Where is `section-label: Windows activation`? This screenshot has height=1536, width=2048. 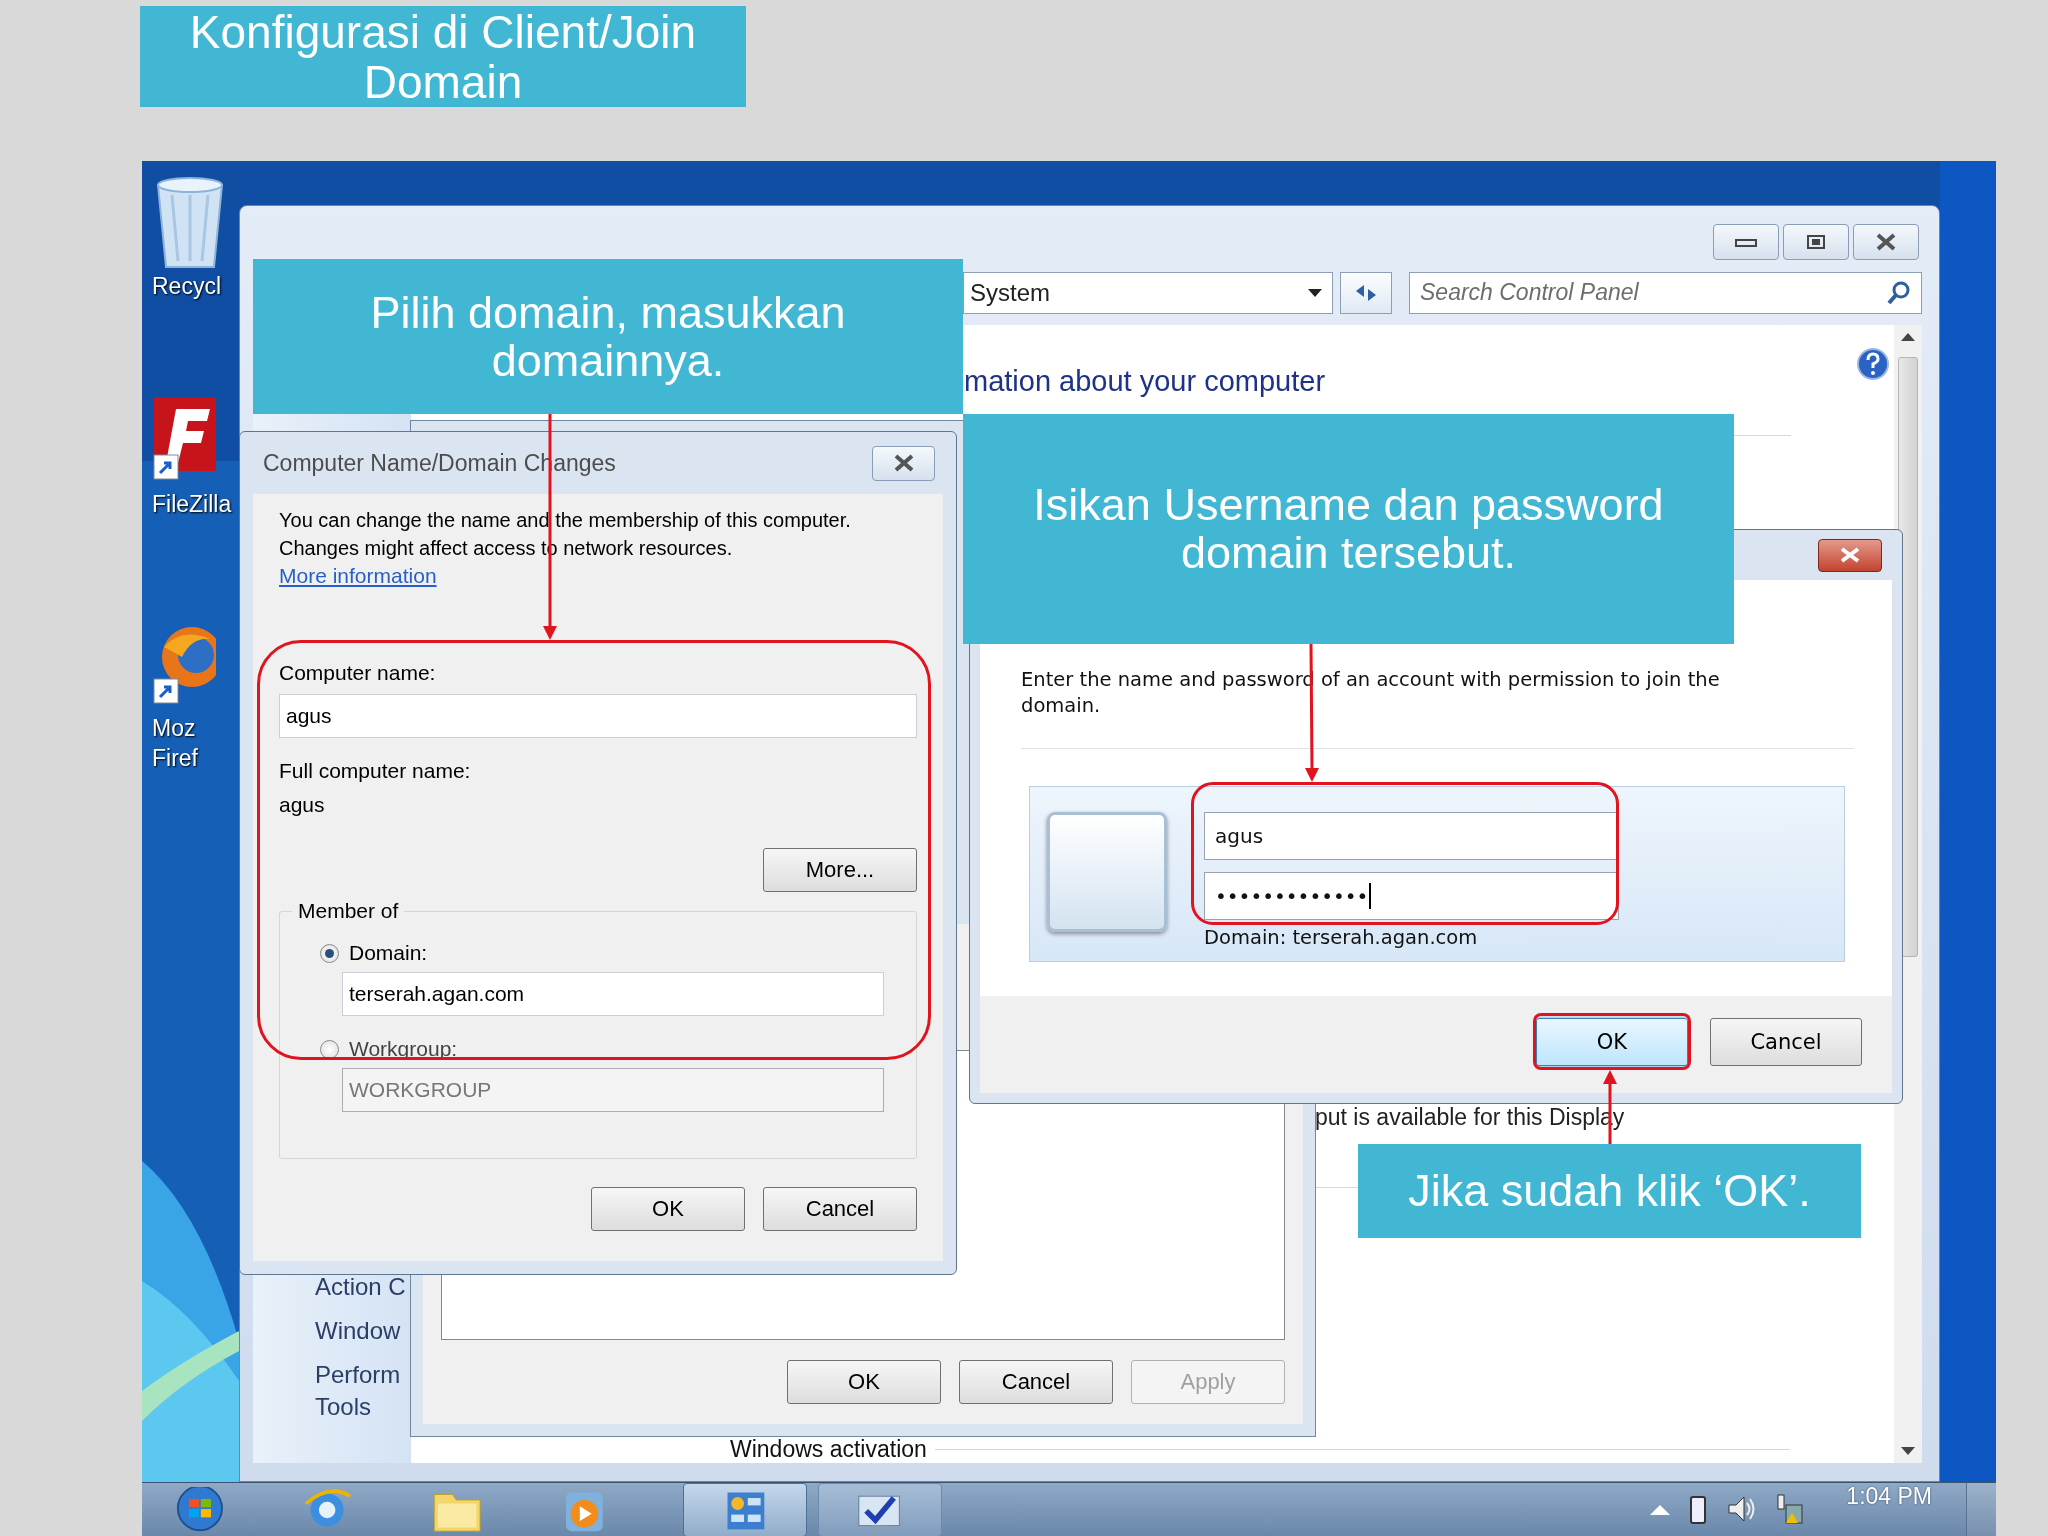
section-label: Windows activation is located at coordinates (828, 1449).